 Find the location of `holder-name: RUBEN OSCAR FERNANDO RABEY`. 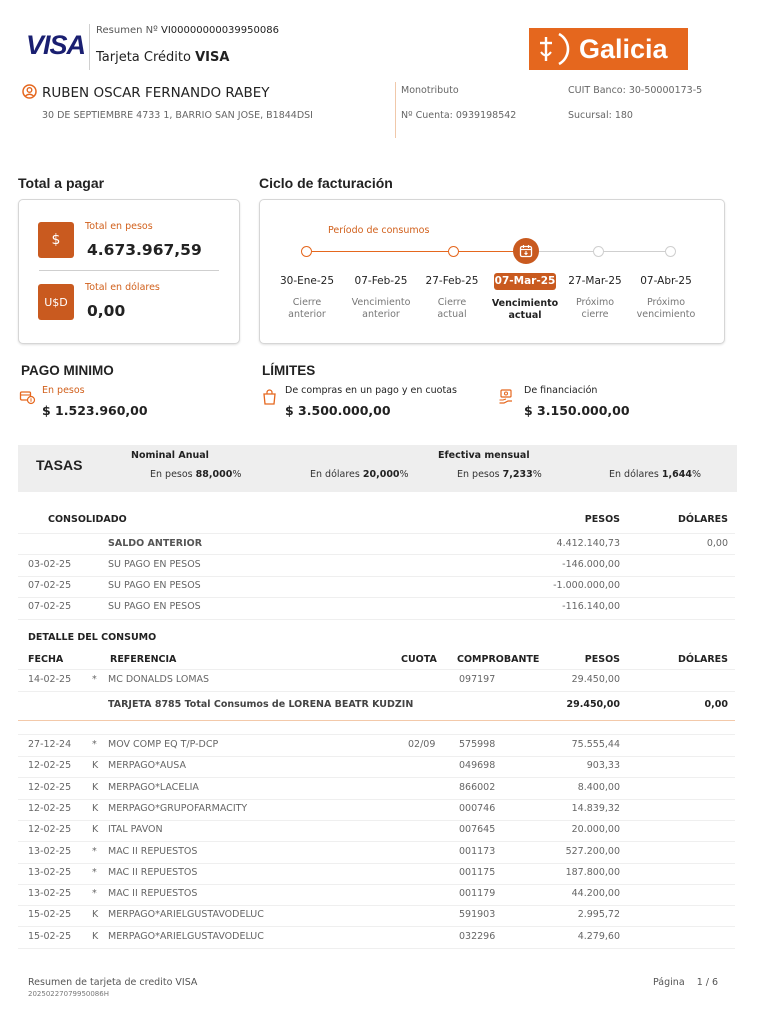

holder-name: RUBEN OSCAR FERNANDO RABEY is located at coordinates (156, 93).